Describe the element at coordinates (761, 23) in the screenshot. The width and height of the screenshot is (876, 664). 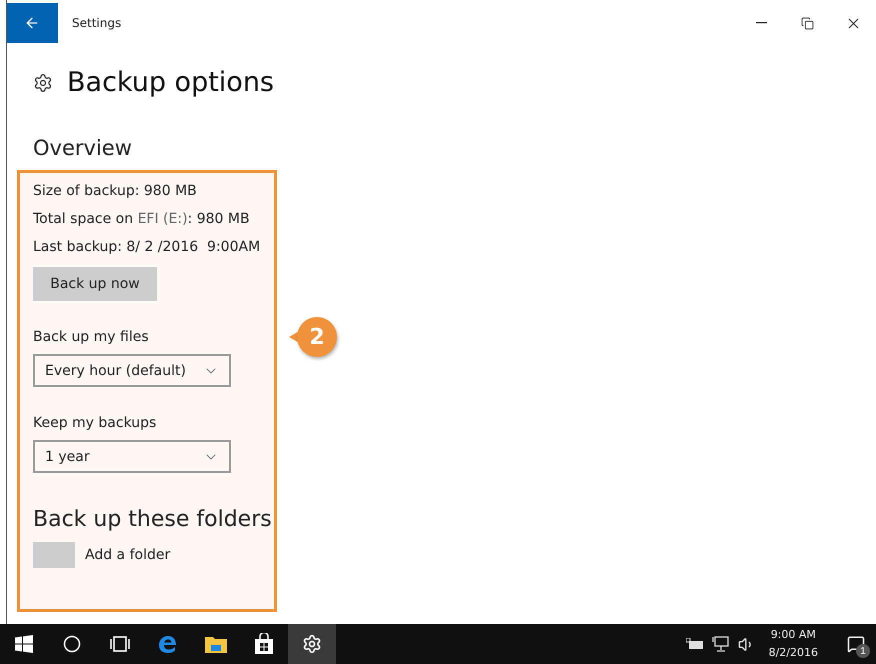
I see `minimize-icon` at that location.